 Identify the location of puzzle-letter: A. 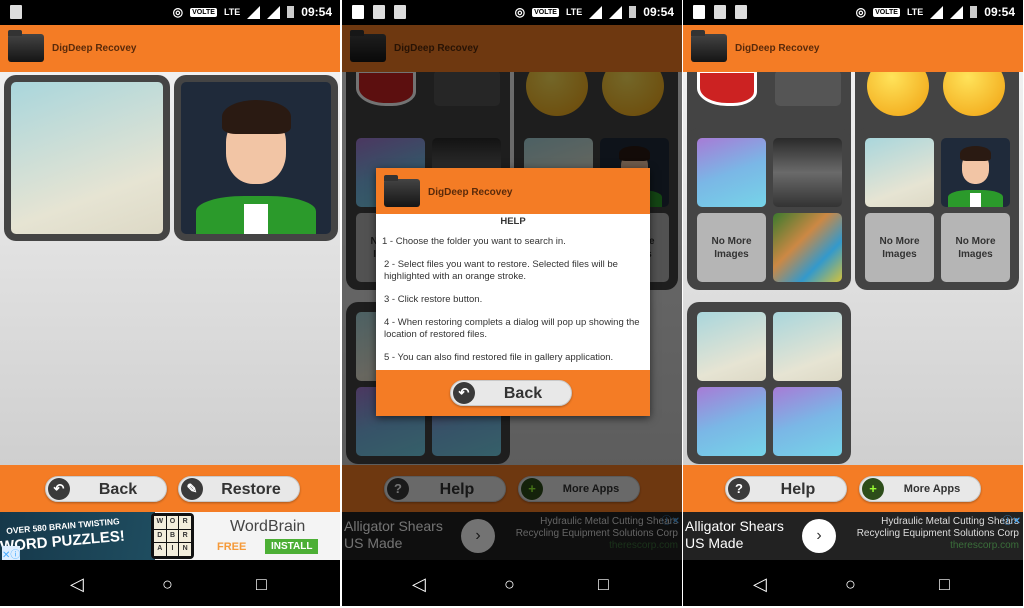
(160, 549).